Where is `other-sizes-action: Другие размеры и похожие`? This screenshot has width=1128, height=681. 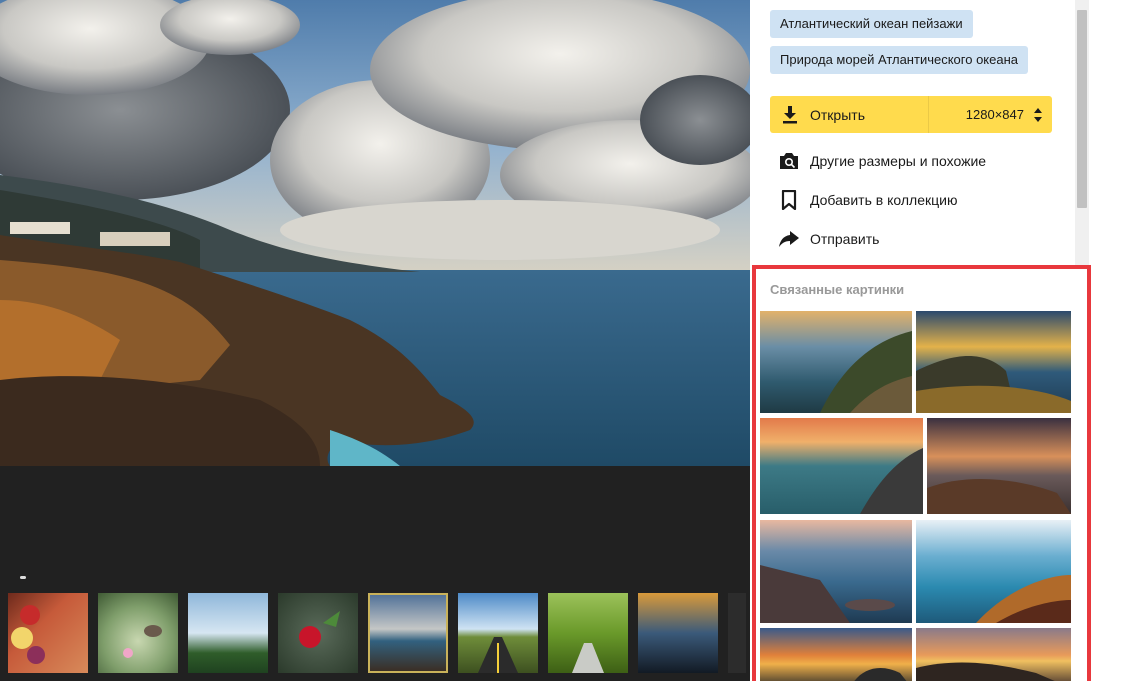 other-sizes-action: Другие размеры и похожие is located at coordinates (882, 161).